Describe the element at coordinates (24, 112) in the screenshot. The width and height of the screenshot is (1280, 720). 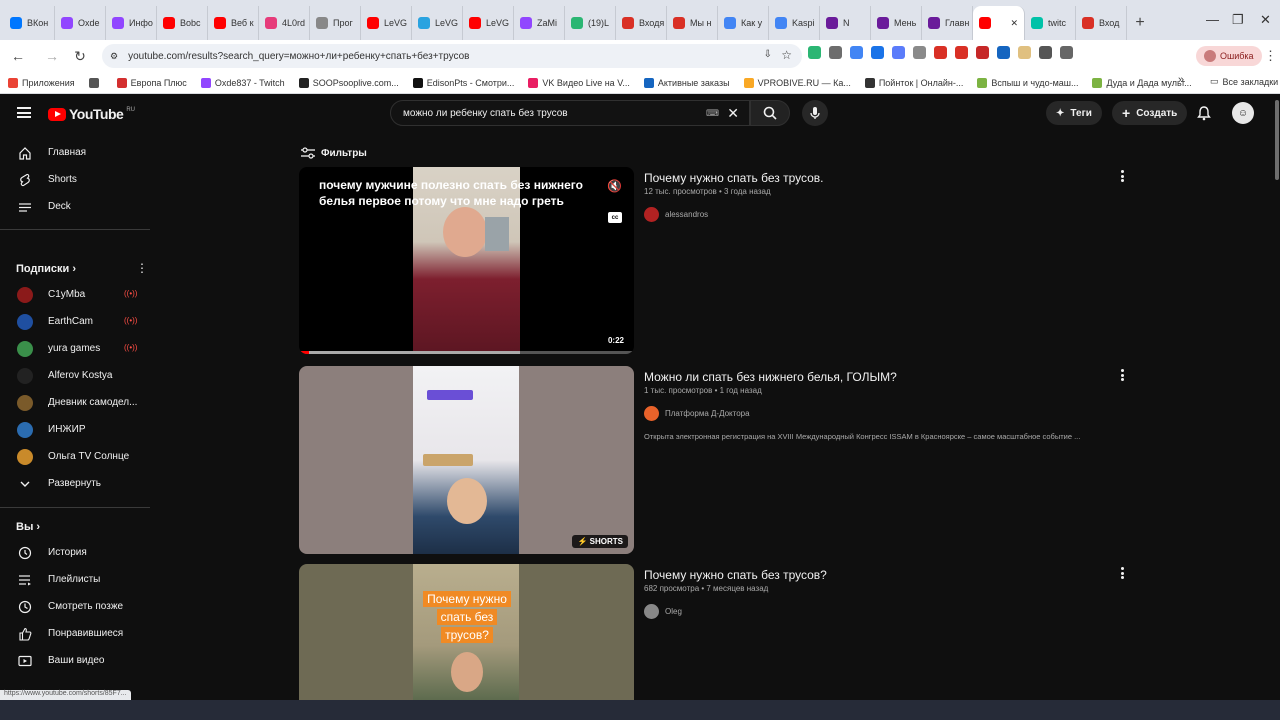
I see `menu-icon` at that location.